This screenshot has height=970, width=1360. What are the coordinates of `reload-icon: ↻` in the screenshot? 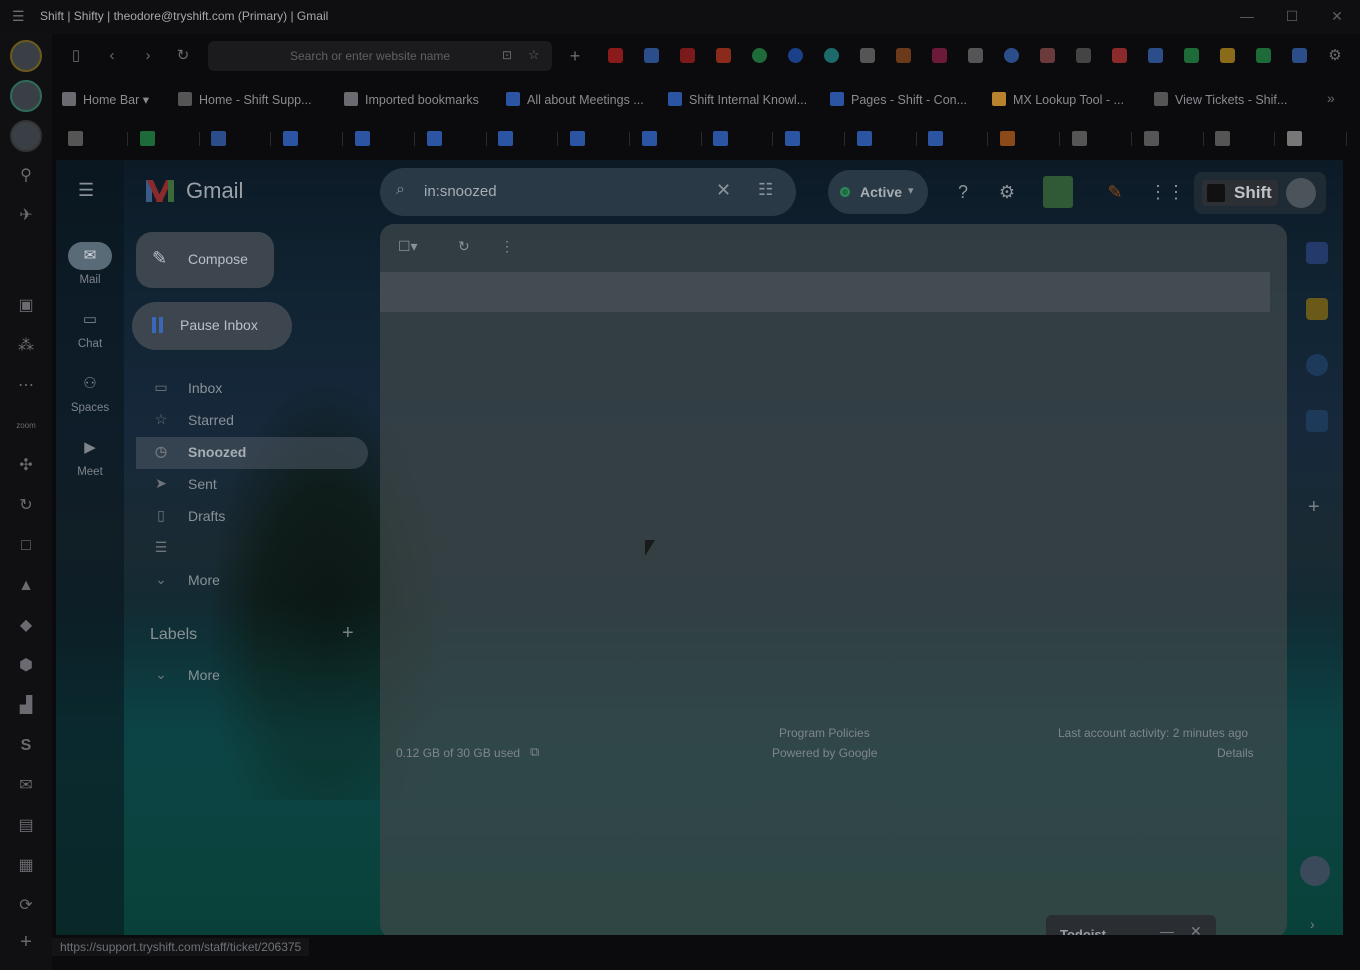 It's located at (183, 56).